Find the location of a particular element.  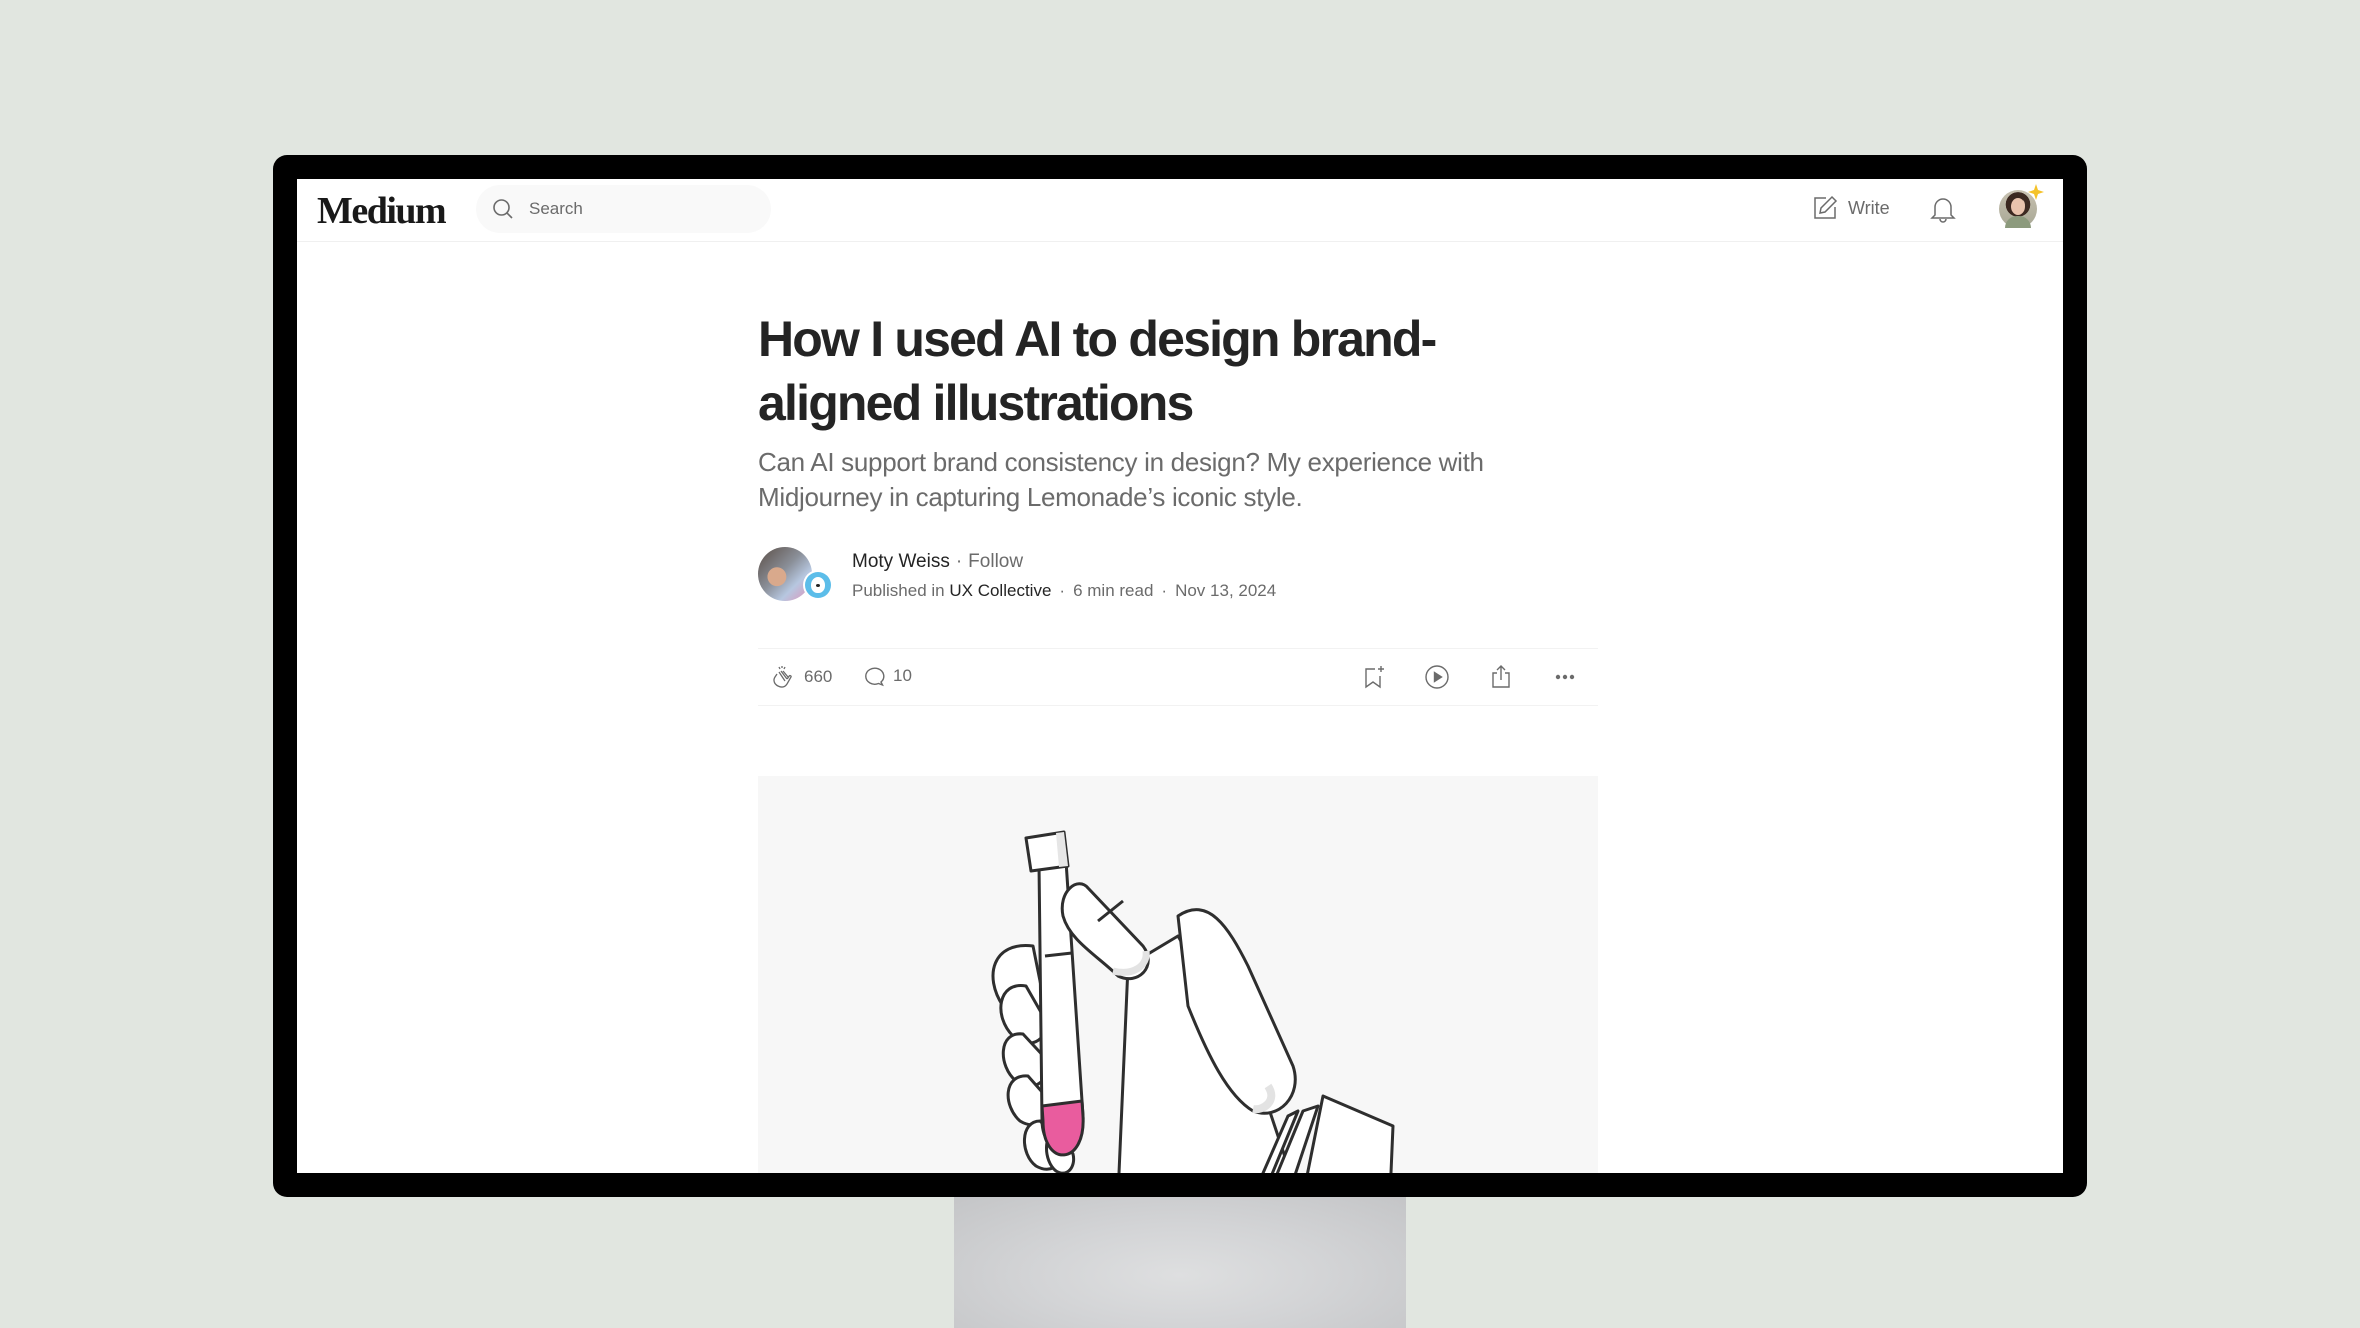

publication-avatar is located at coordinates (818, 585).